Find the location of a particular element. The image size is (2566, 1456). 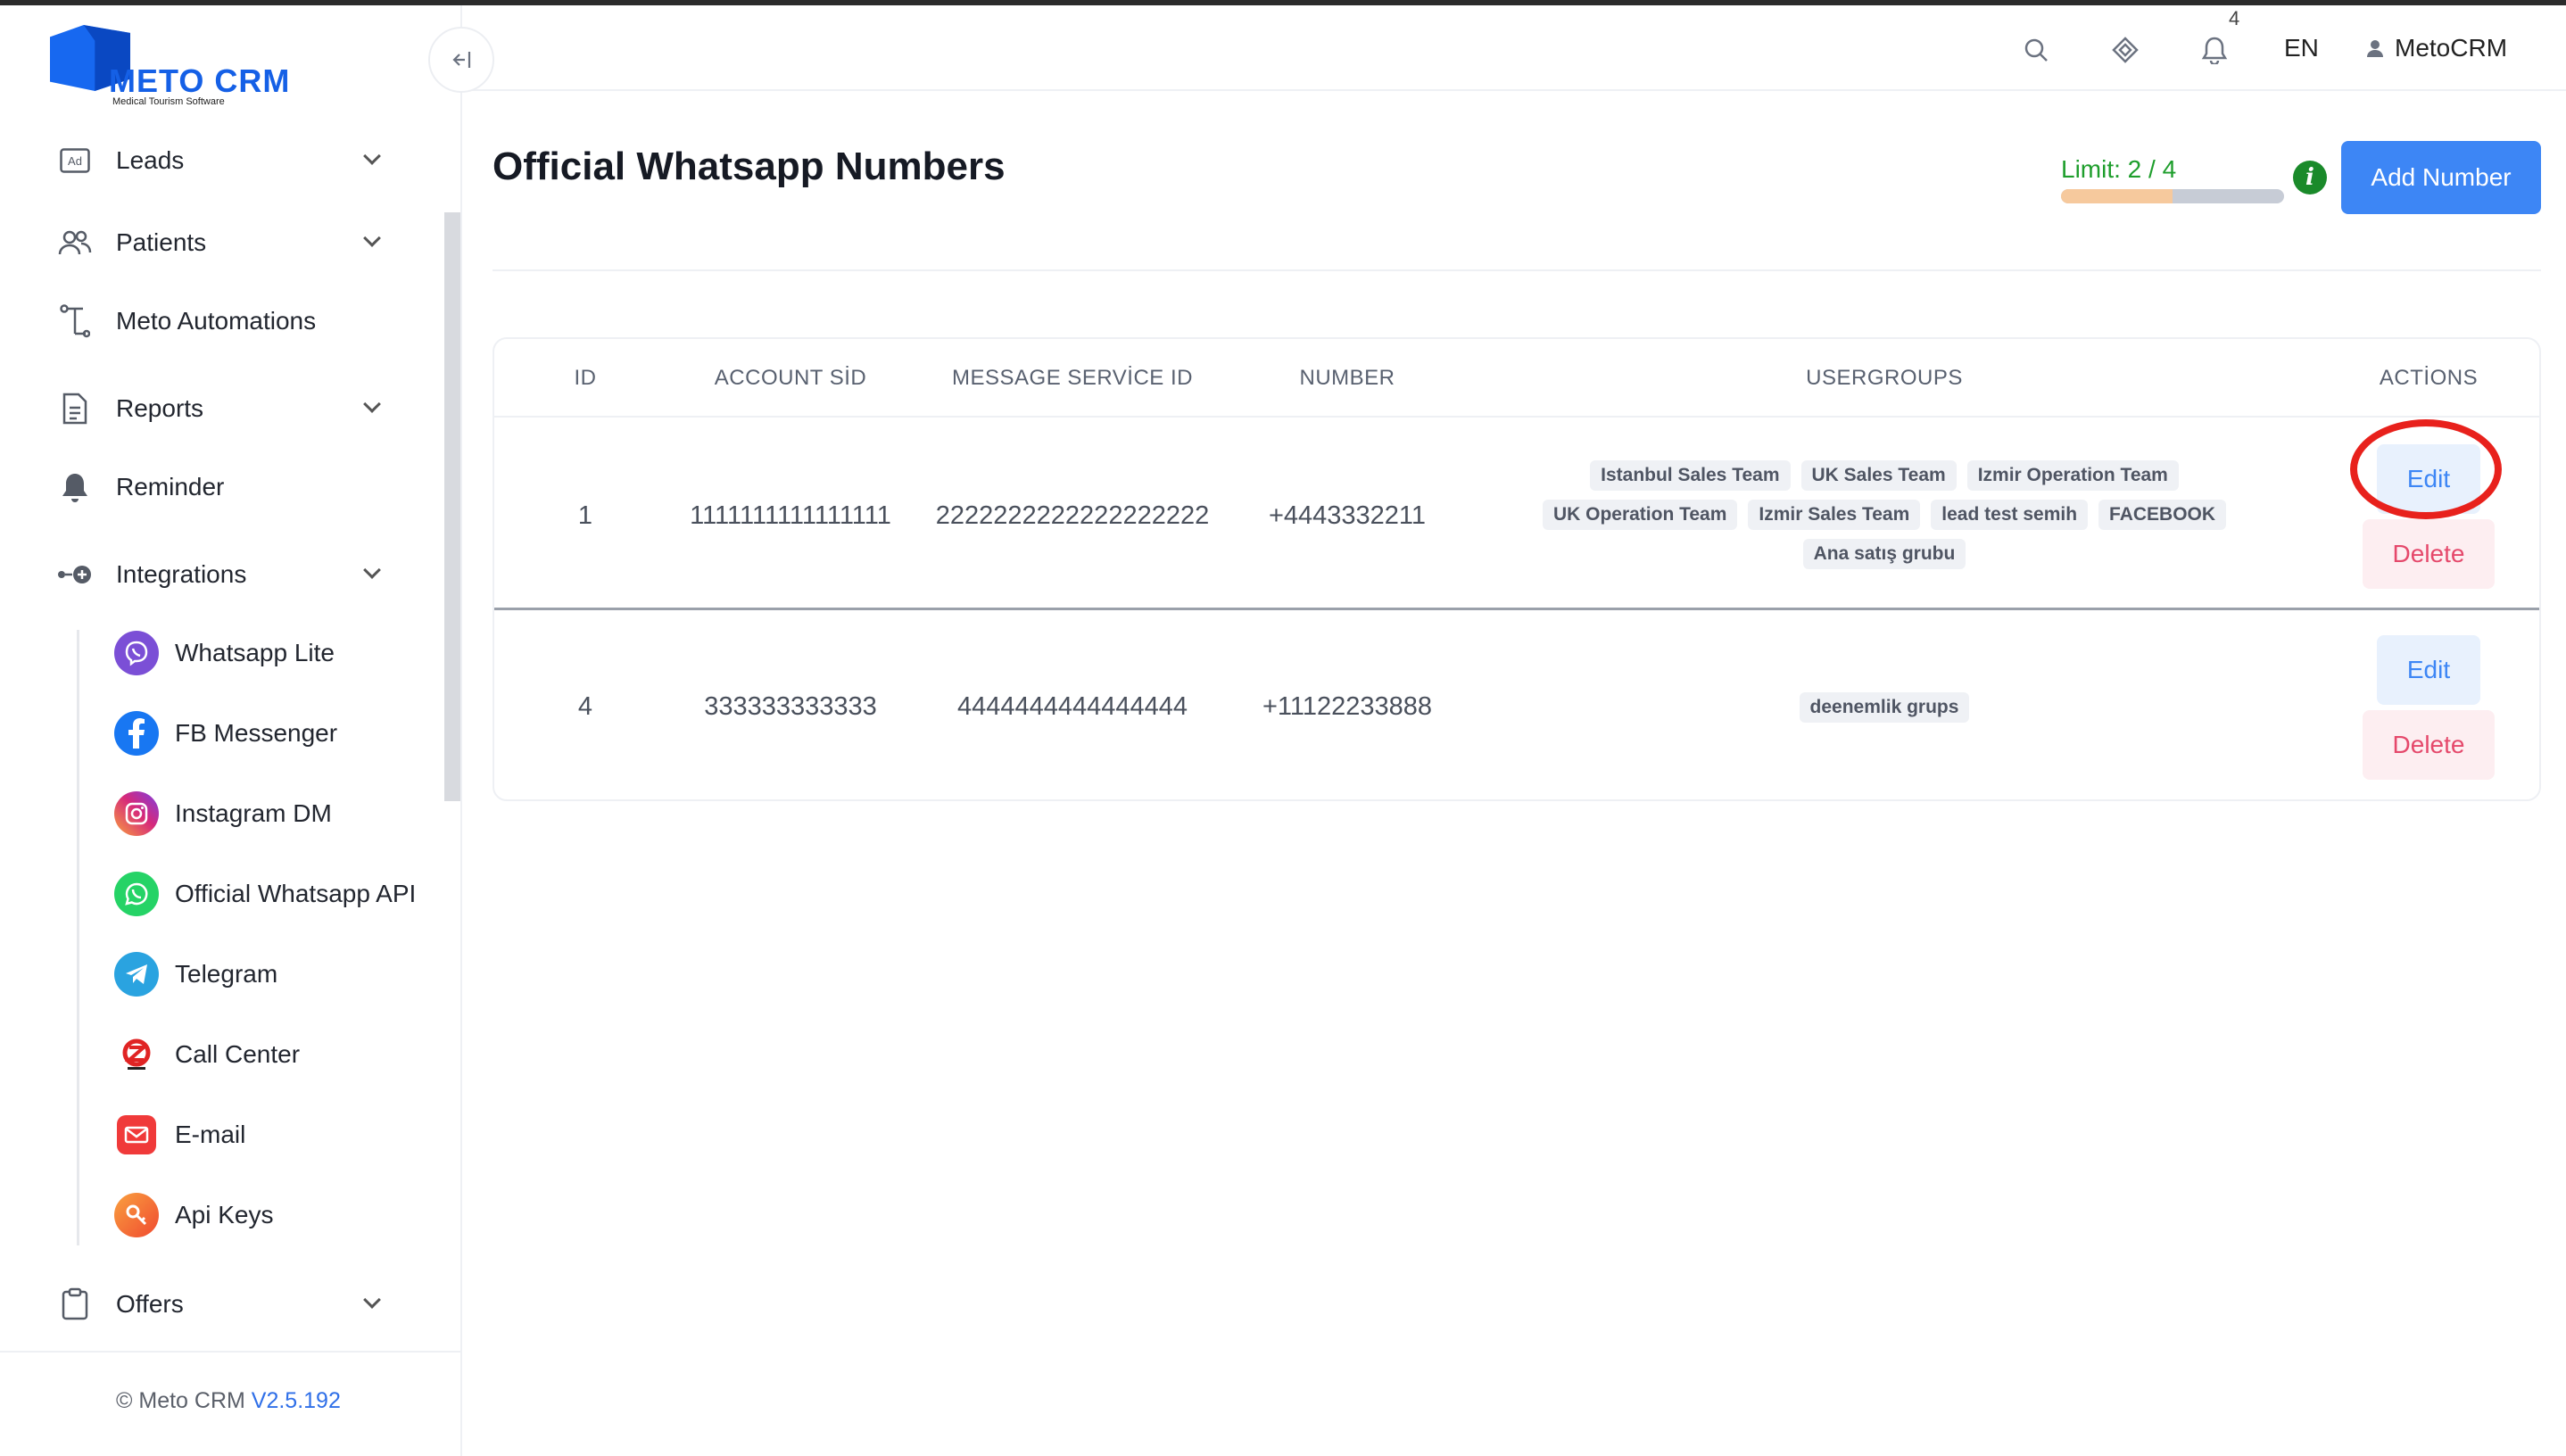

cell-id: 1 is located at coordinates (585, 515).